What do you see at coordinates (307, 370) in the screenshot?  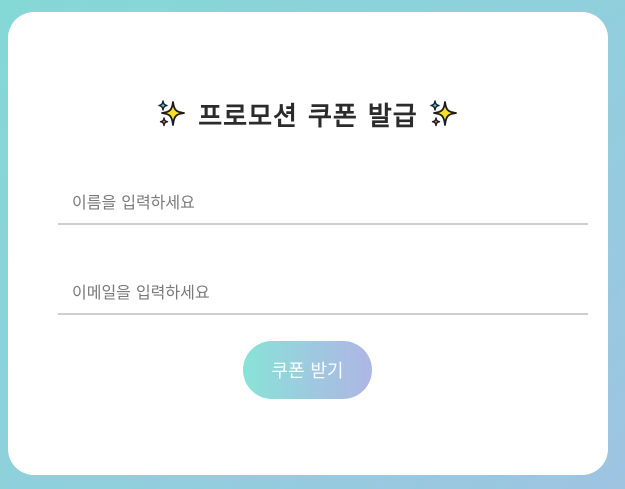 I see `get-coupon-button: 쿠폰 받기` at bounding box center [307, 370].